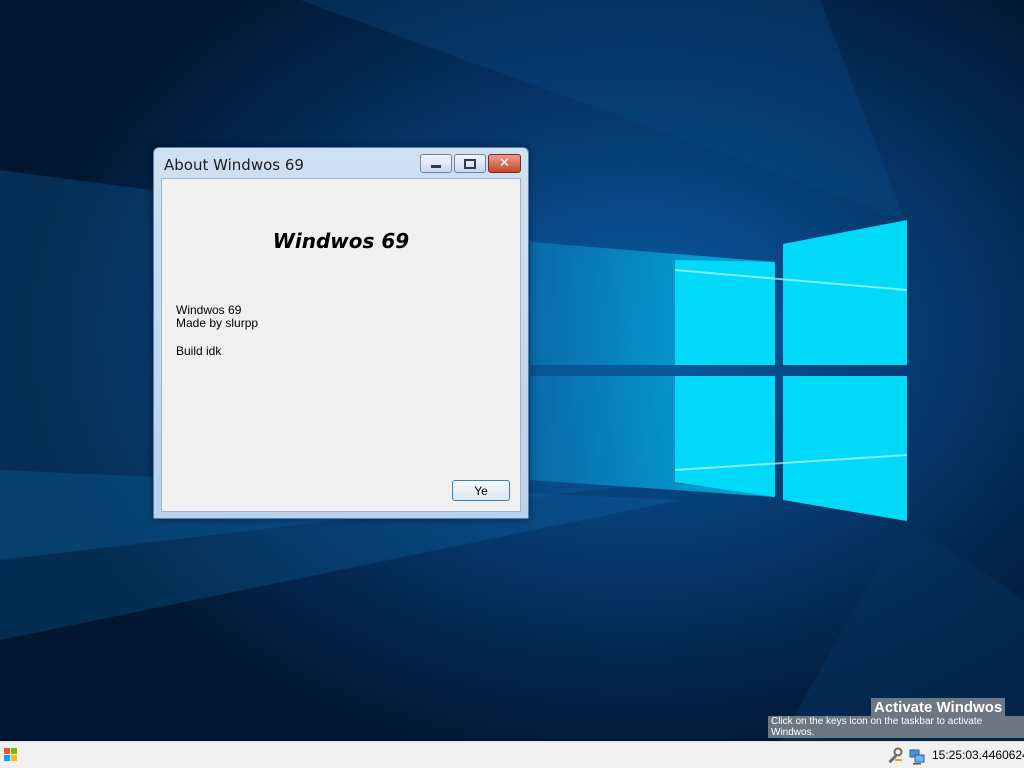 This screenshot has height=768, width=1024. What do you see at coordinates (209, 310) in the screenshot?
I see `info-product-name: Windwos 69` at bounding box center [209, 310].